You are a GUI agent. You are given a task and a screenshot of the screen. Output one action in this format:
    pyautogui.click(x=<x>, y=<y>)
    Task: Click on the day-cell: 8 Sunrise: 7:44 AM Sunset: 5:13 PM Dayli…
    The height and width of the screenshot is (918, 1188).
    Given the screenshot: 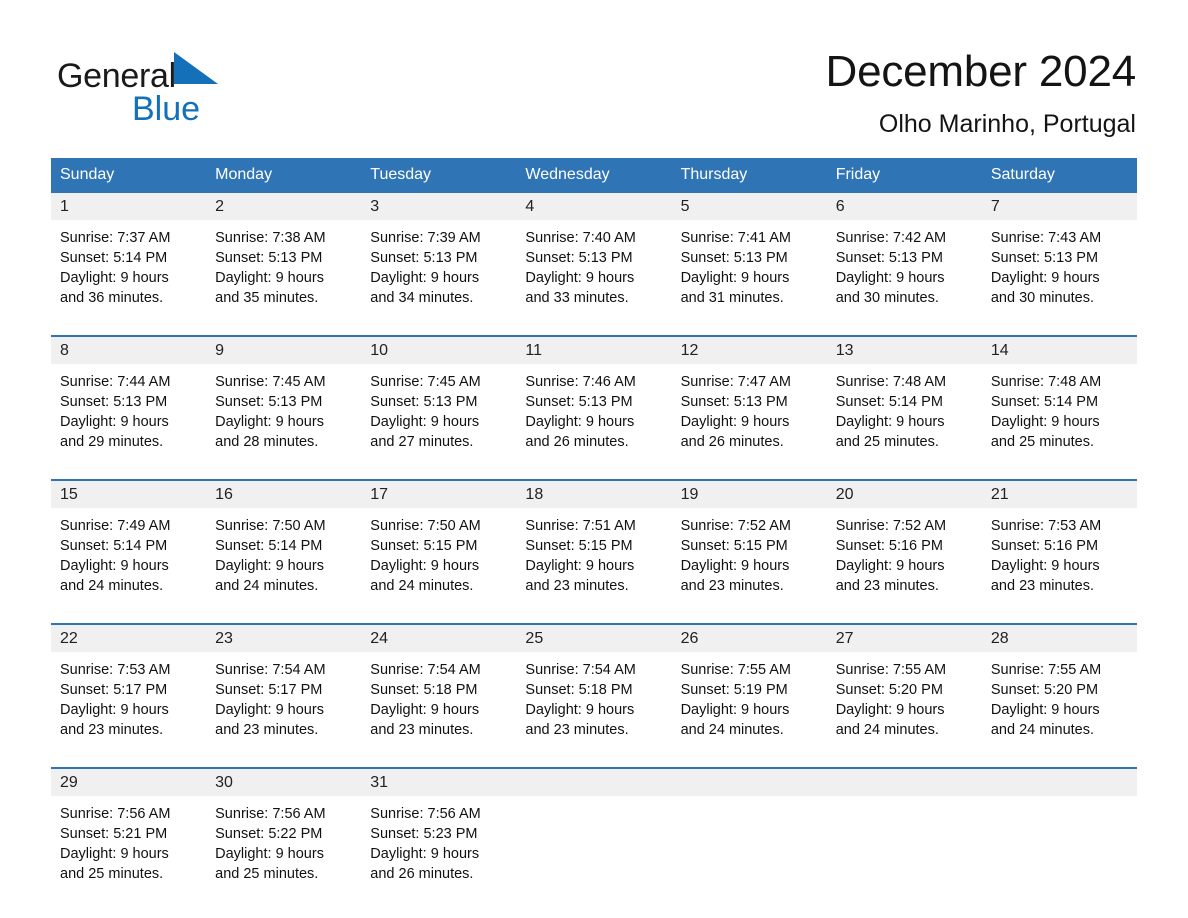 What is the action you would take?
    pyautogui.click(x=129, y=401)
    